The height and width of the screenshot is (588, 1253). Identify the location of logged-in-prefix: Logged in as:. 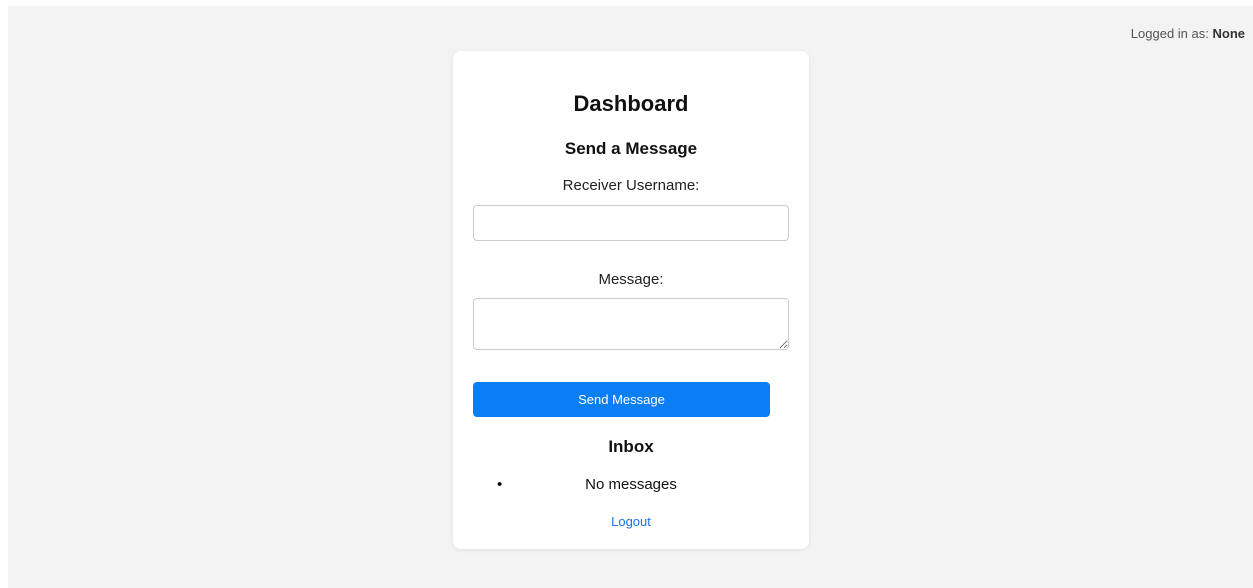
(1169, 33).